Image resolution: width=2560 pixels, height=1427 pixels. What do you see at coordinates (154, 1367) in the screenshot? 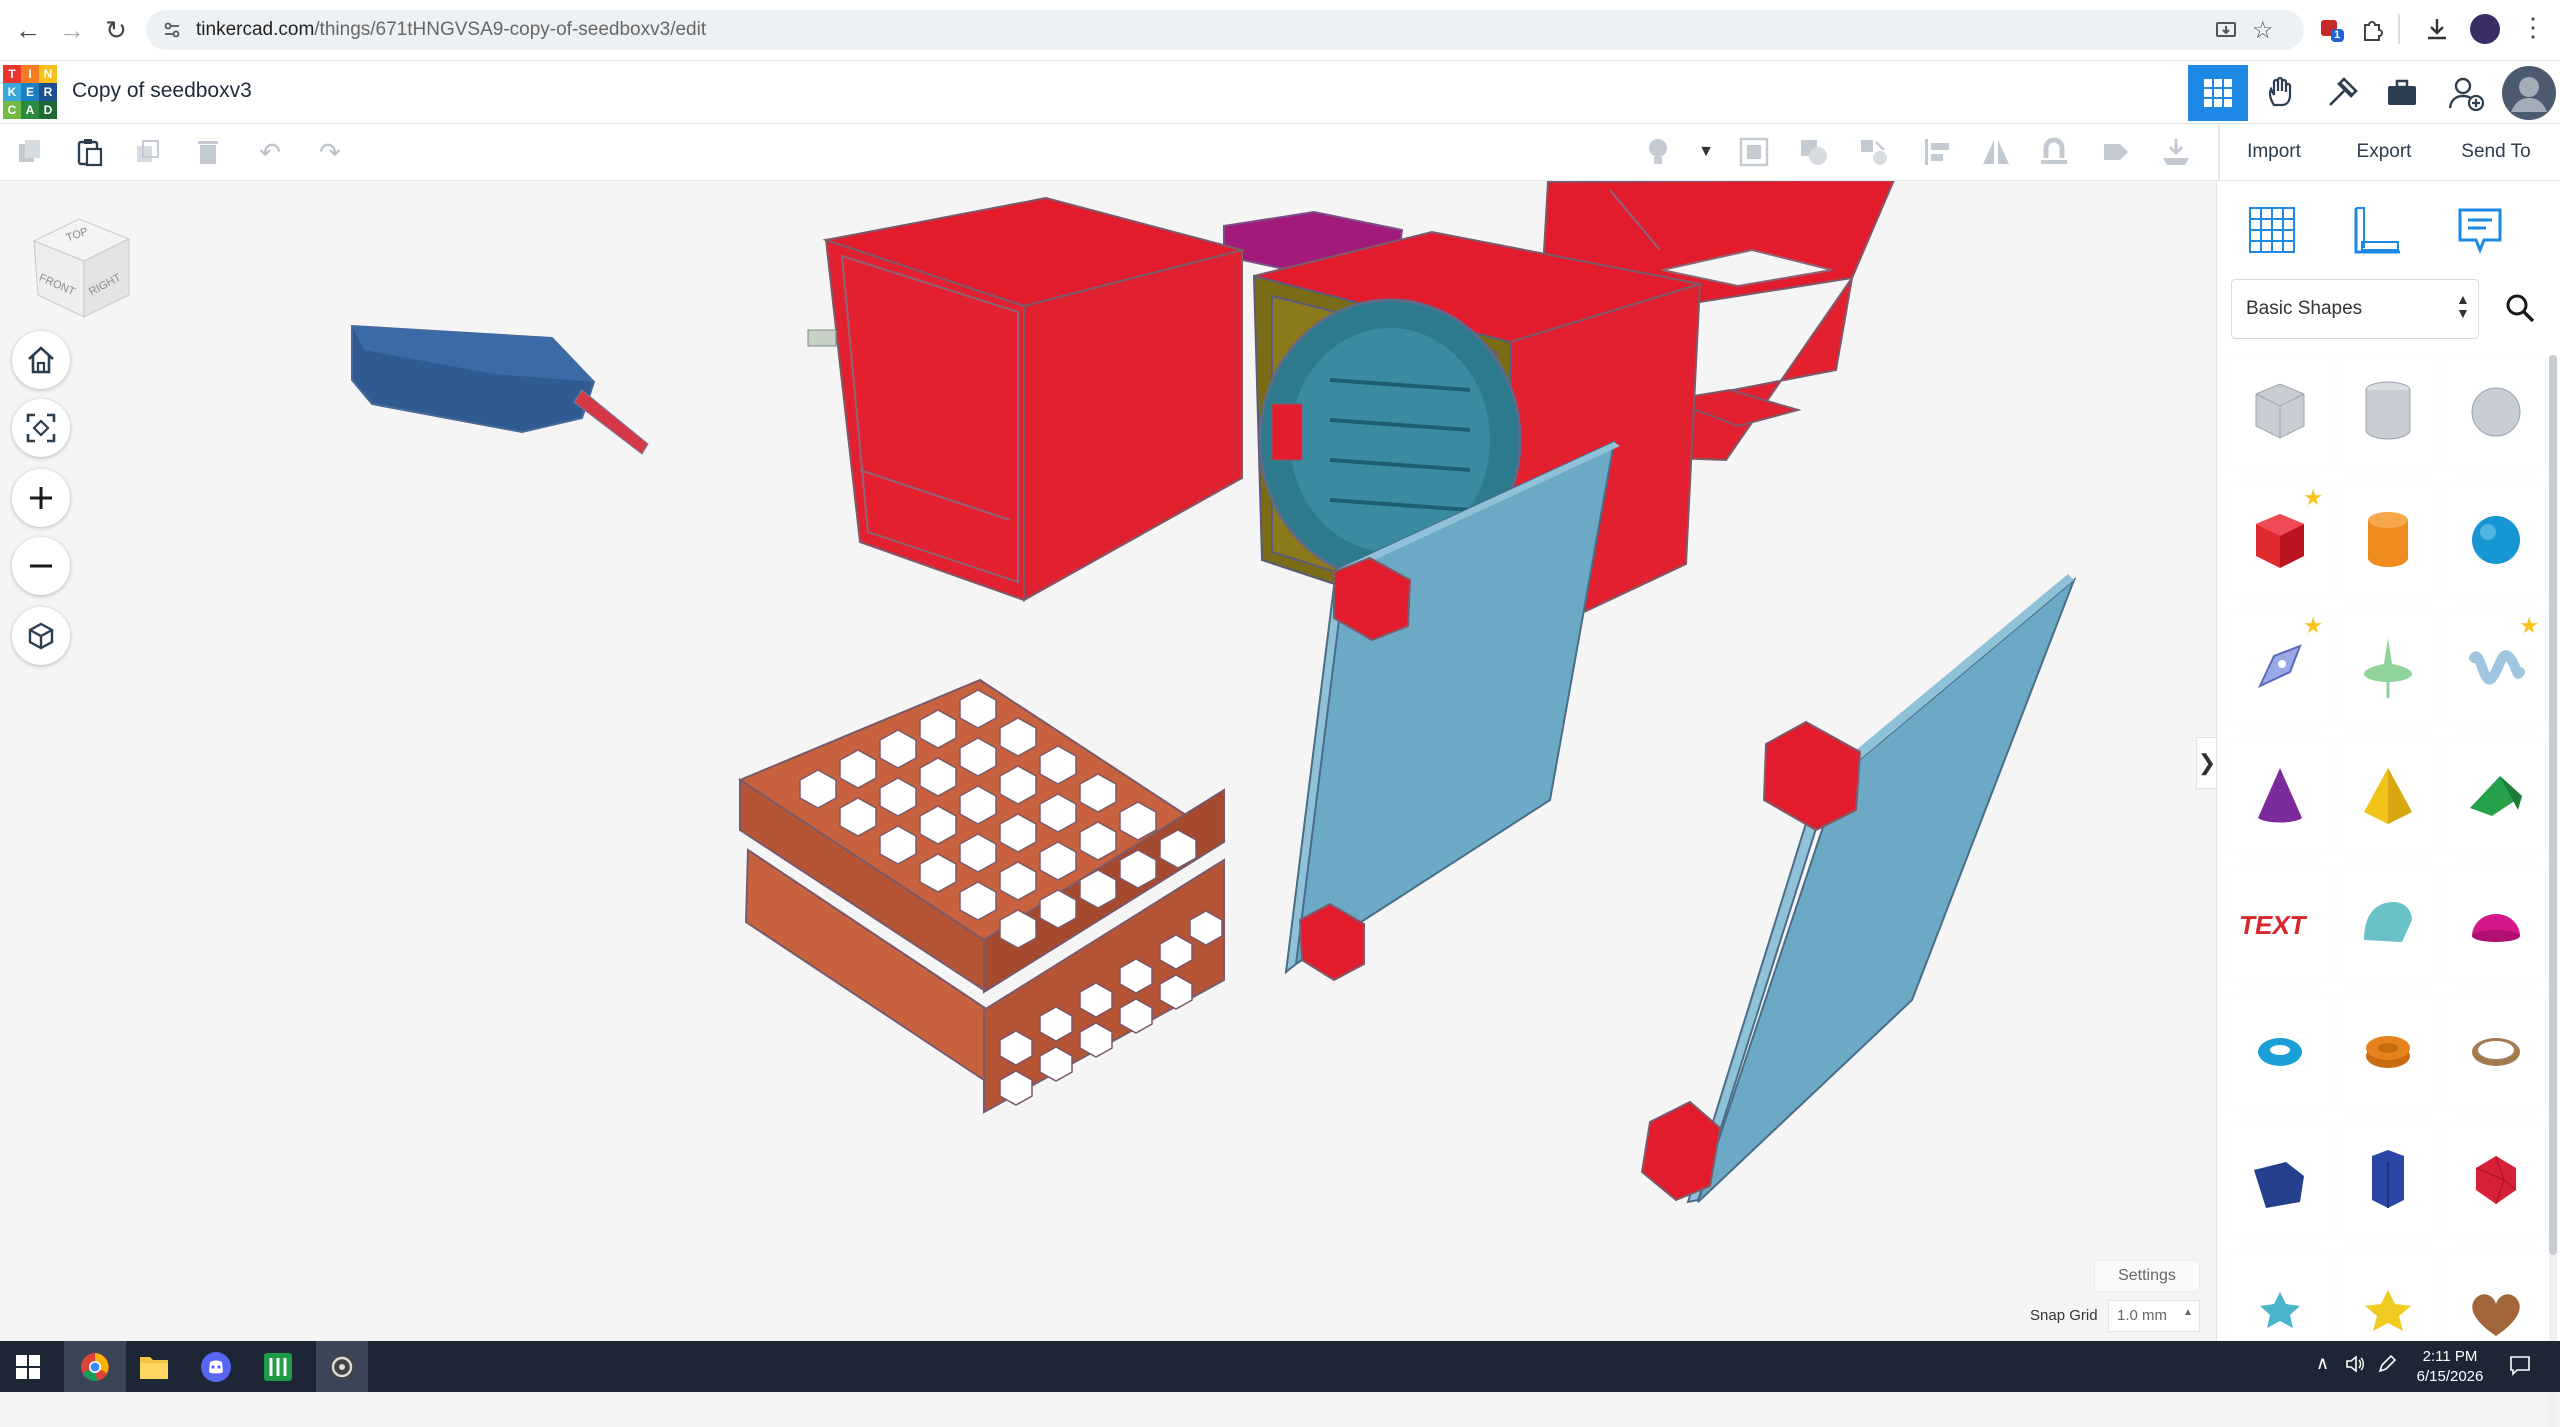
I see `file-explorer-icon` at bounding box center [154, 1367].